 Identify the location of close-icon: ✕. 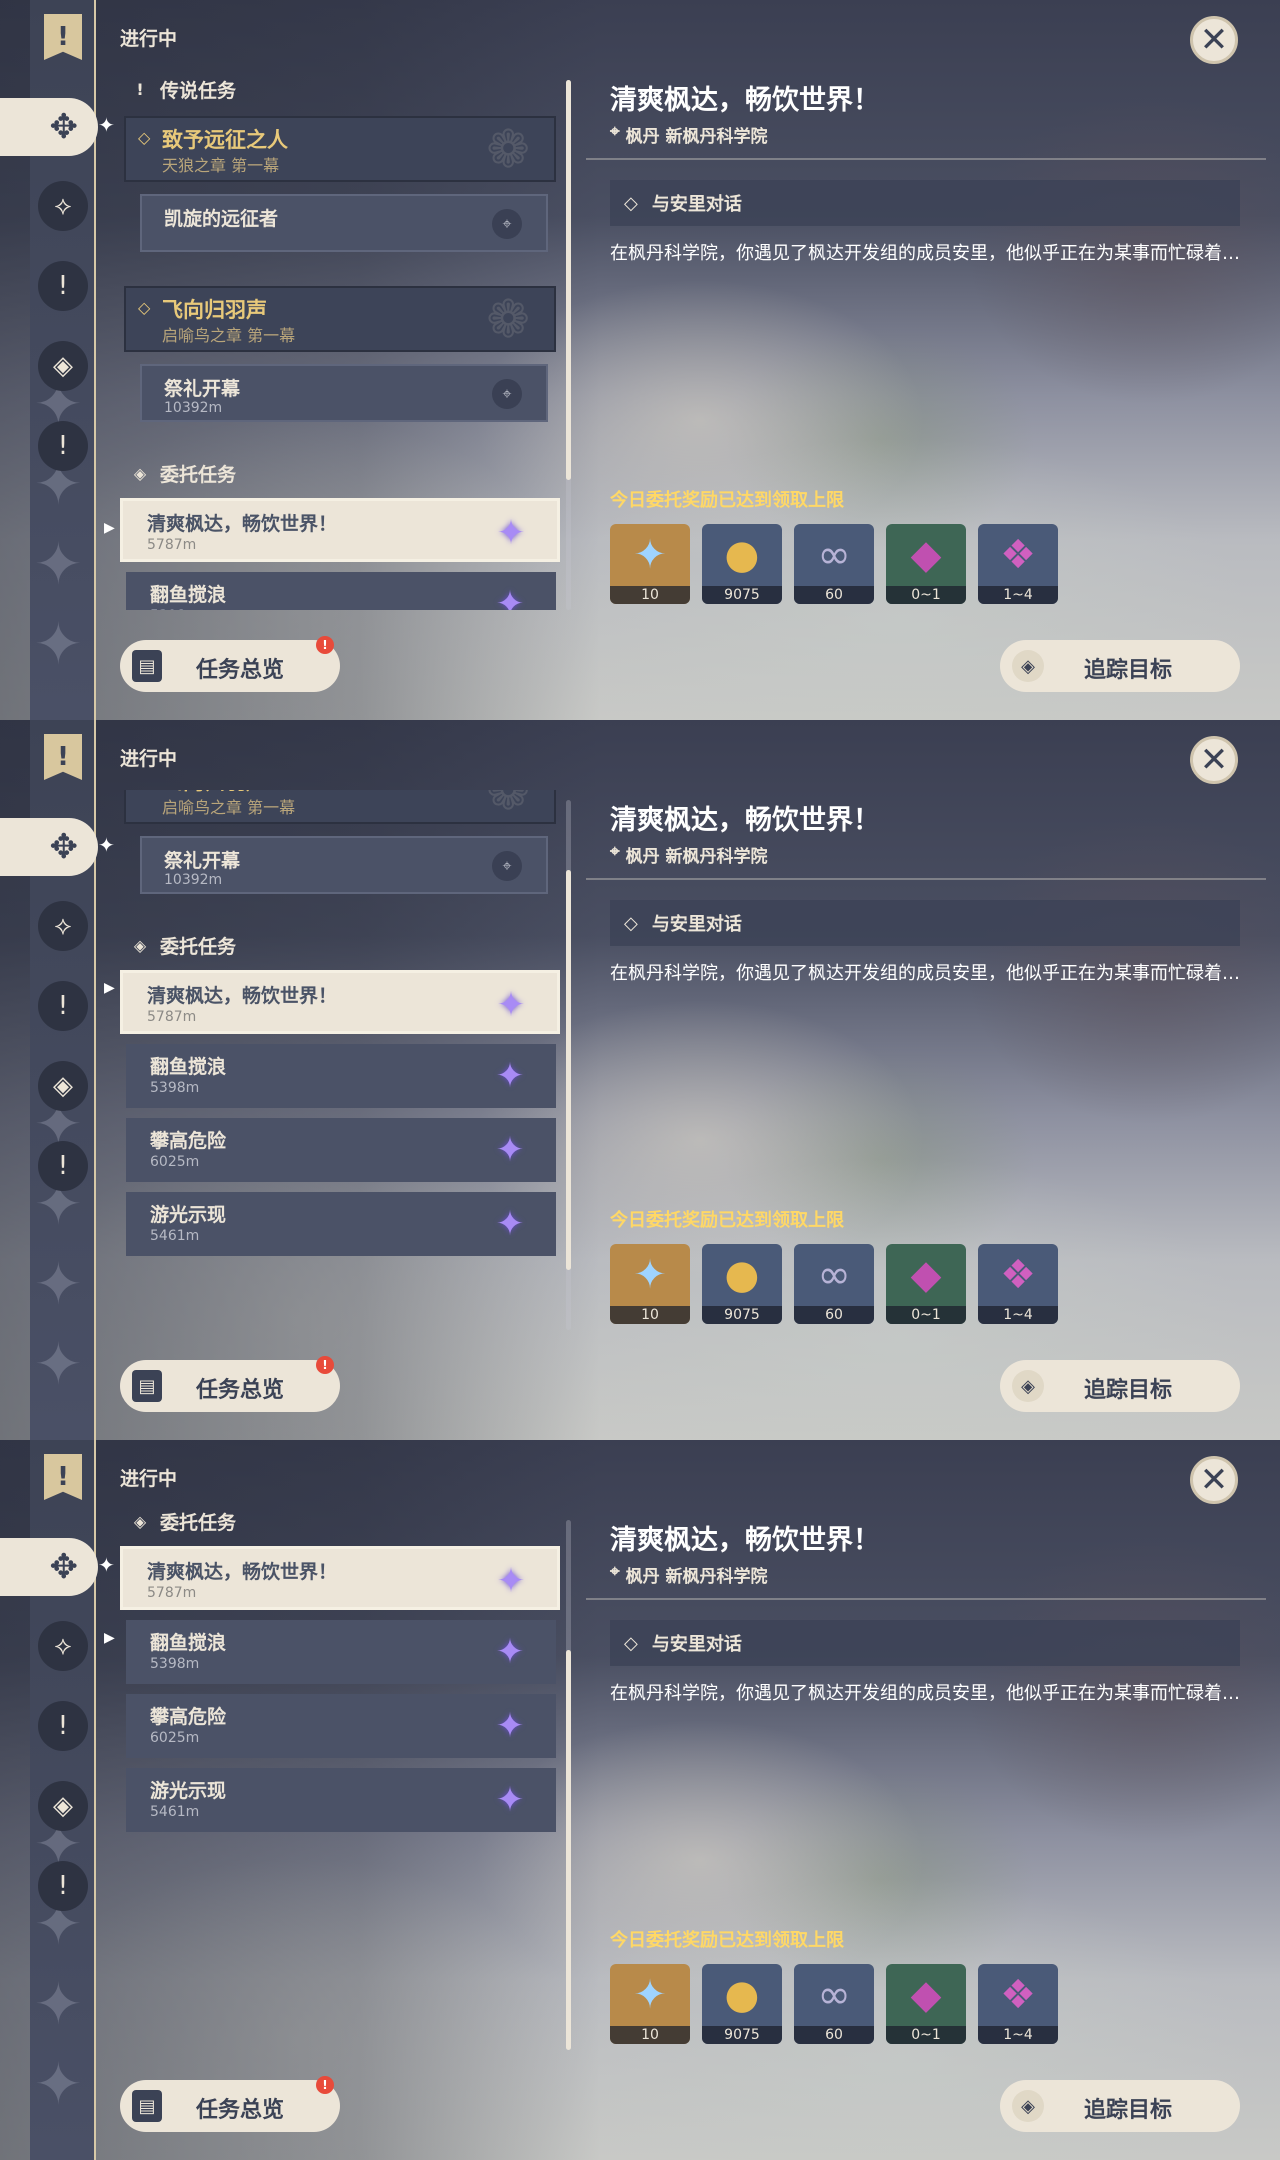
(1214, 760).